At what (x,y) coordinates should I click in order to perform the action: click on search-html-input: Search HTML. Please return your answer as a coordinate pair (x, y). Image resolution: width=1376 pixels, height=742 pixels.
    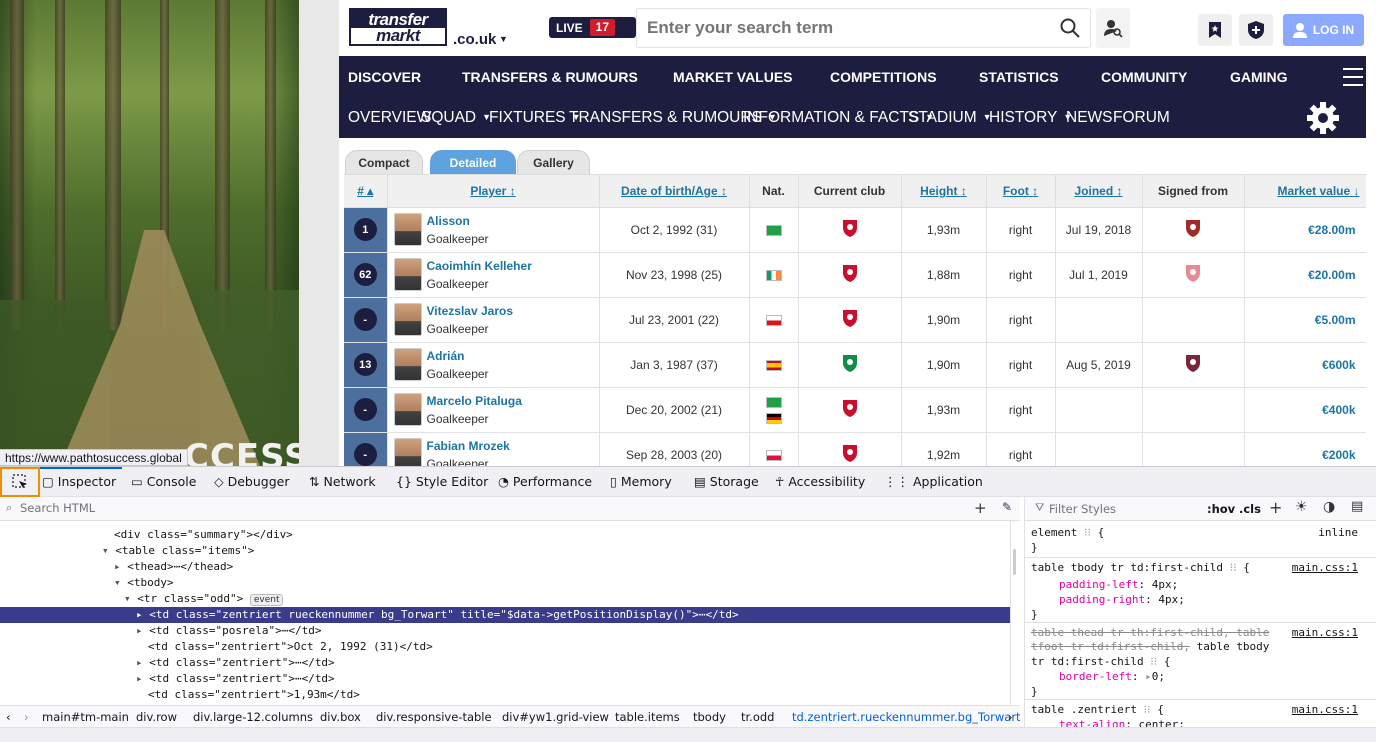
    Looking at the image, I should click on (57, 508).